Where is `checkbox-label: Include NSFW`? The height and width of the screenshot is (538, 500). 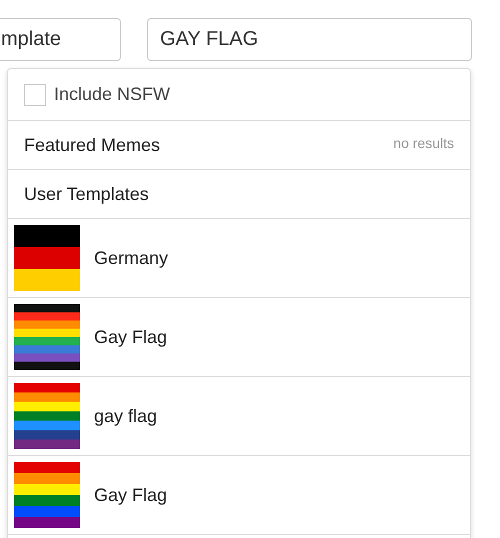 checkbox-label: Include NSFW is located at coordinates (112, 94).